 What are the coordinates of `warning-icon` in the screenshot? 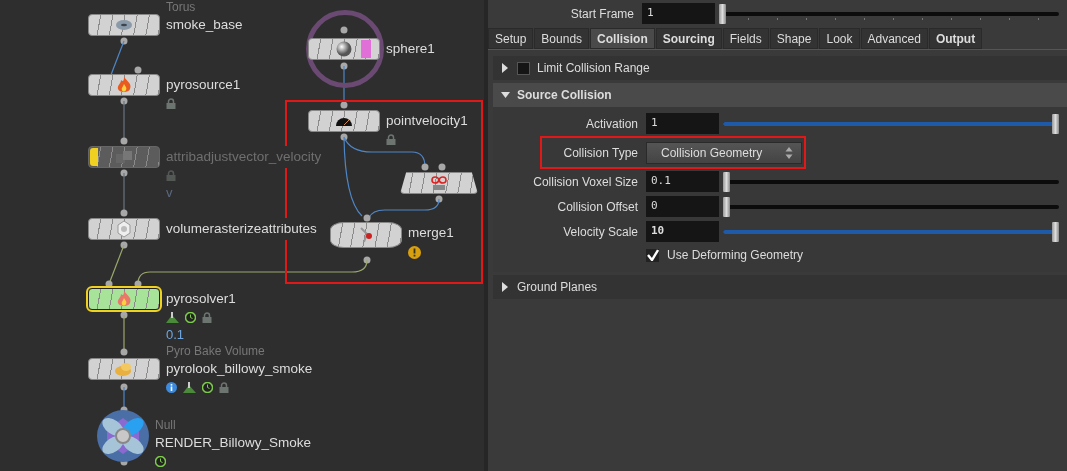 It's located at (414, 252).